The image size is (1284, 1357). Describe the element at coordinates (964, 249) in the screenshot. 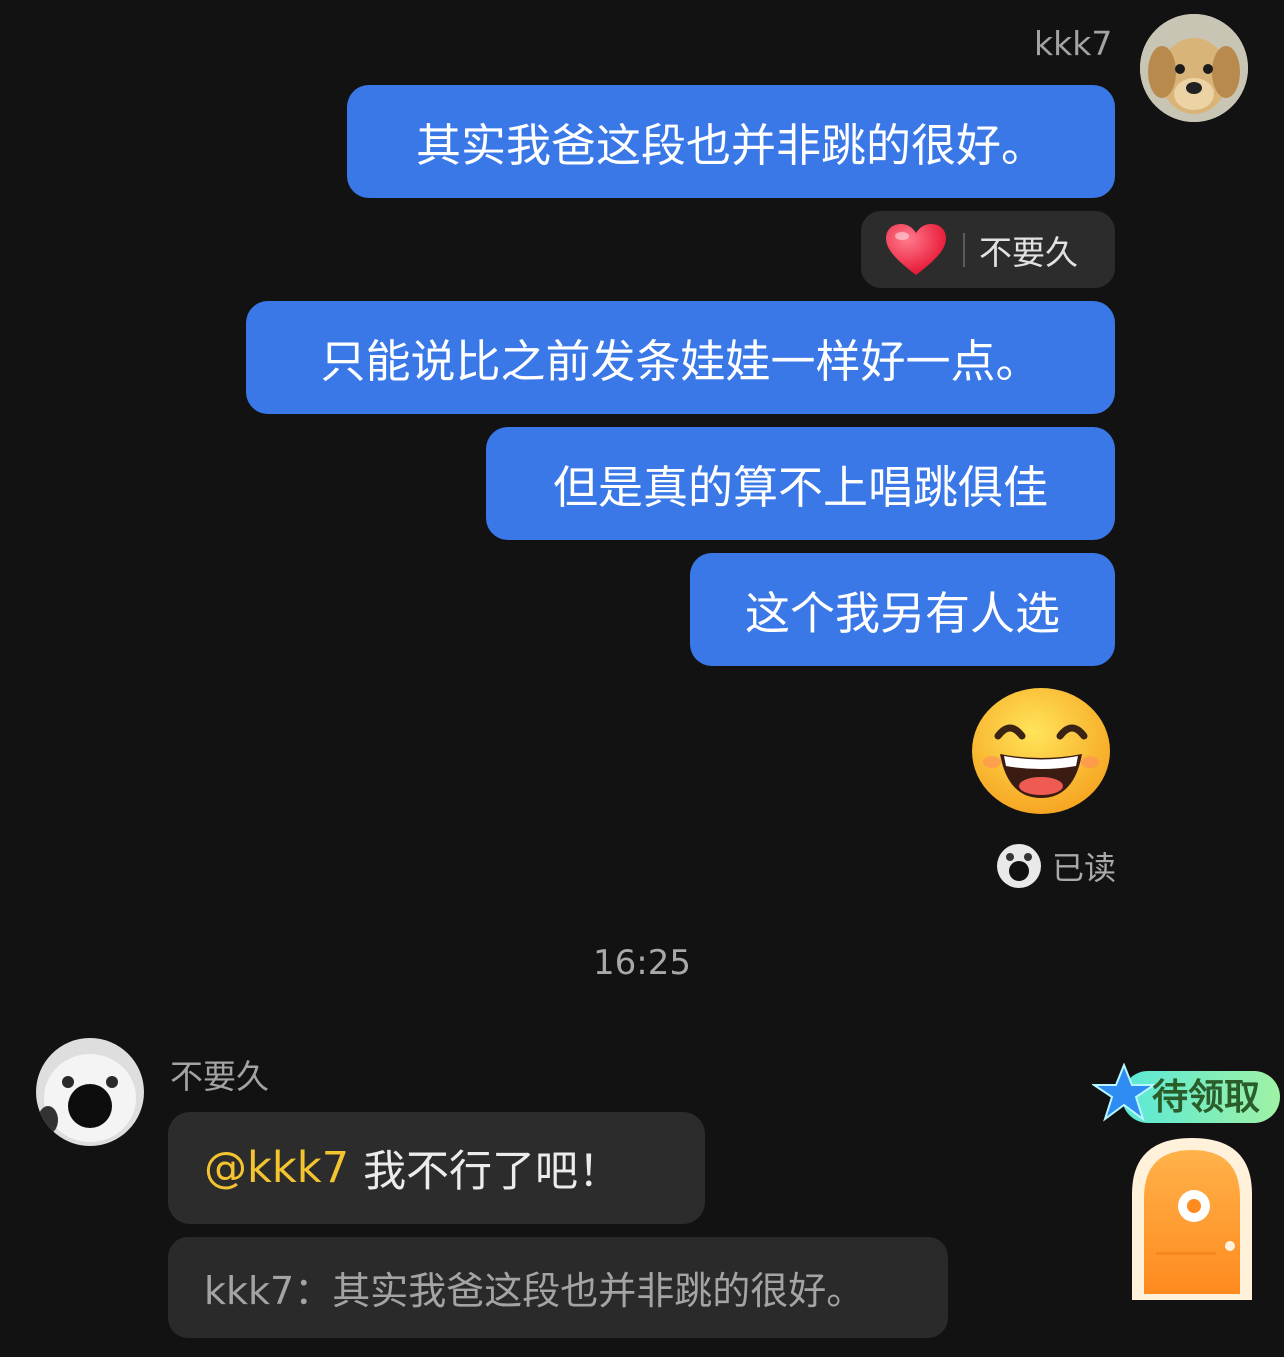

I see `reaction-divider` at that location.